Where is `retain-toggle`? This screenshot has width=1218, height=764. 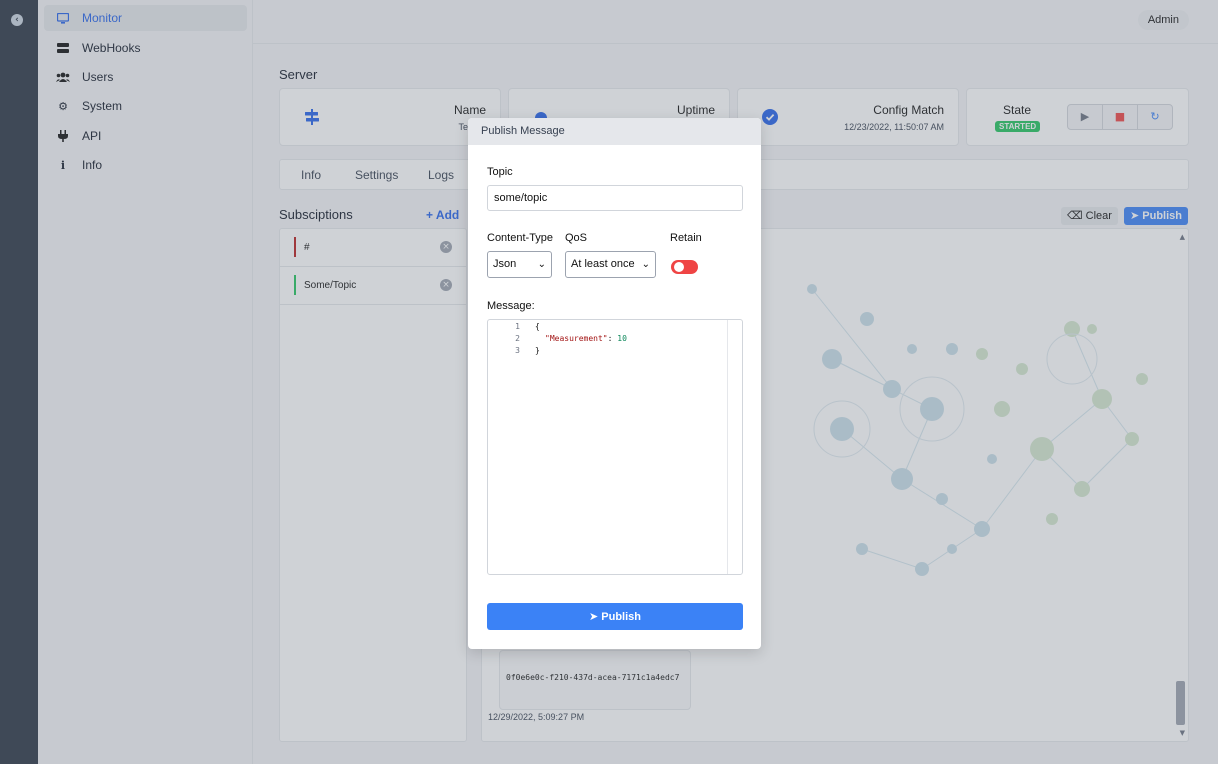 retain-toggle is located at coordinates (684, 267).